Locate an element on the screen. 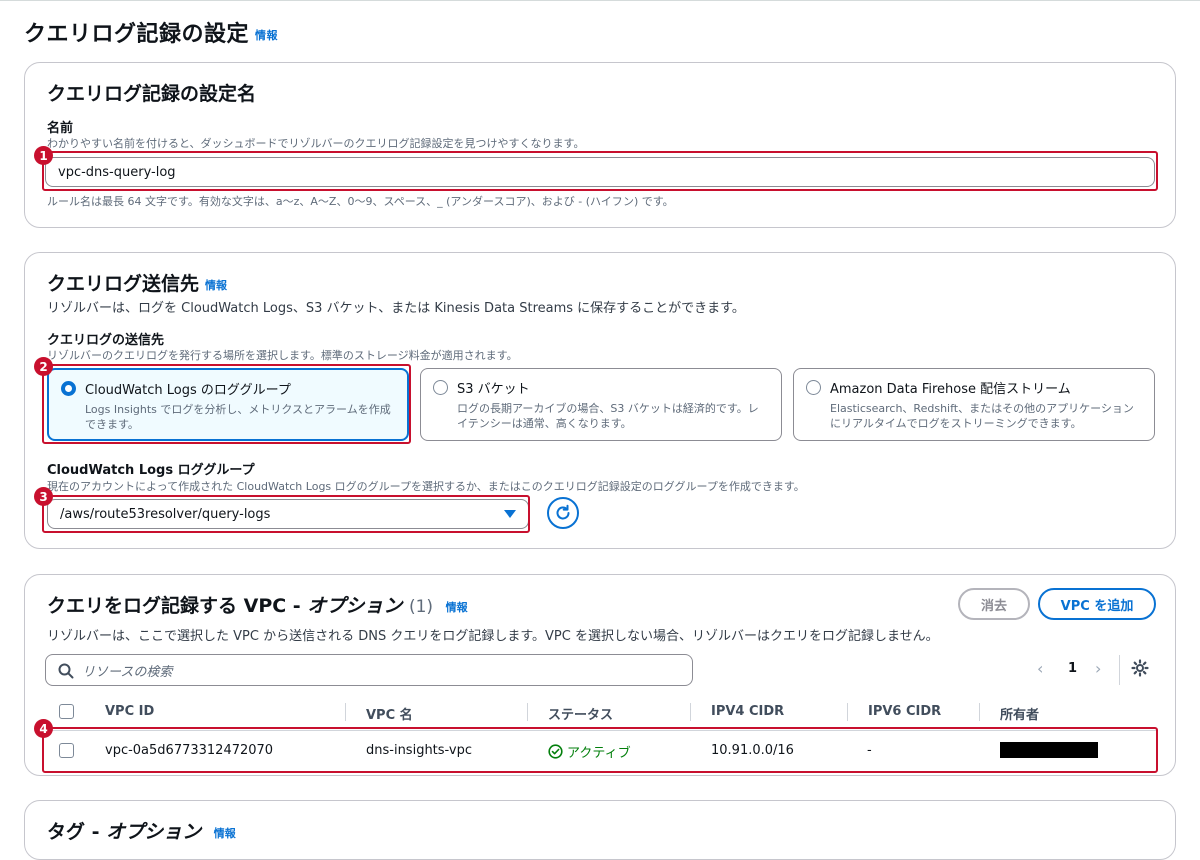 This screenshot has width=1200, height=860. owner-redacted is located at coordinates (1049, 750).